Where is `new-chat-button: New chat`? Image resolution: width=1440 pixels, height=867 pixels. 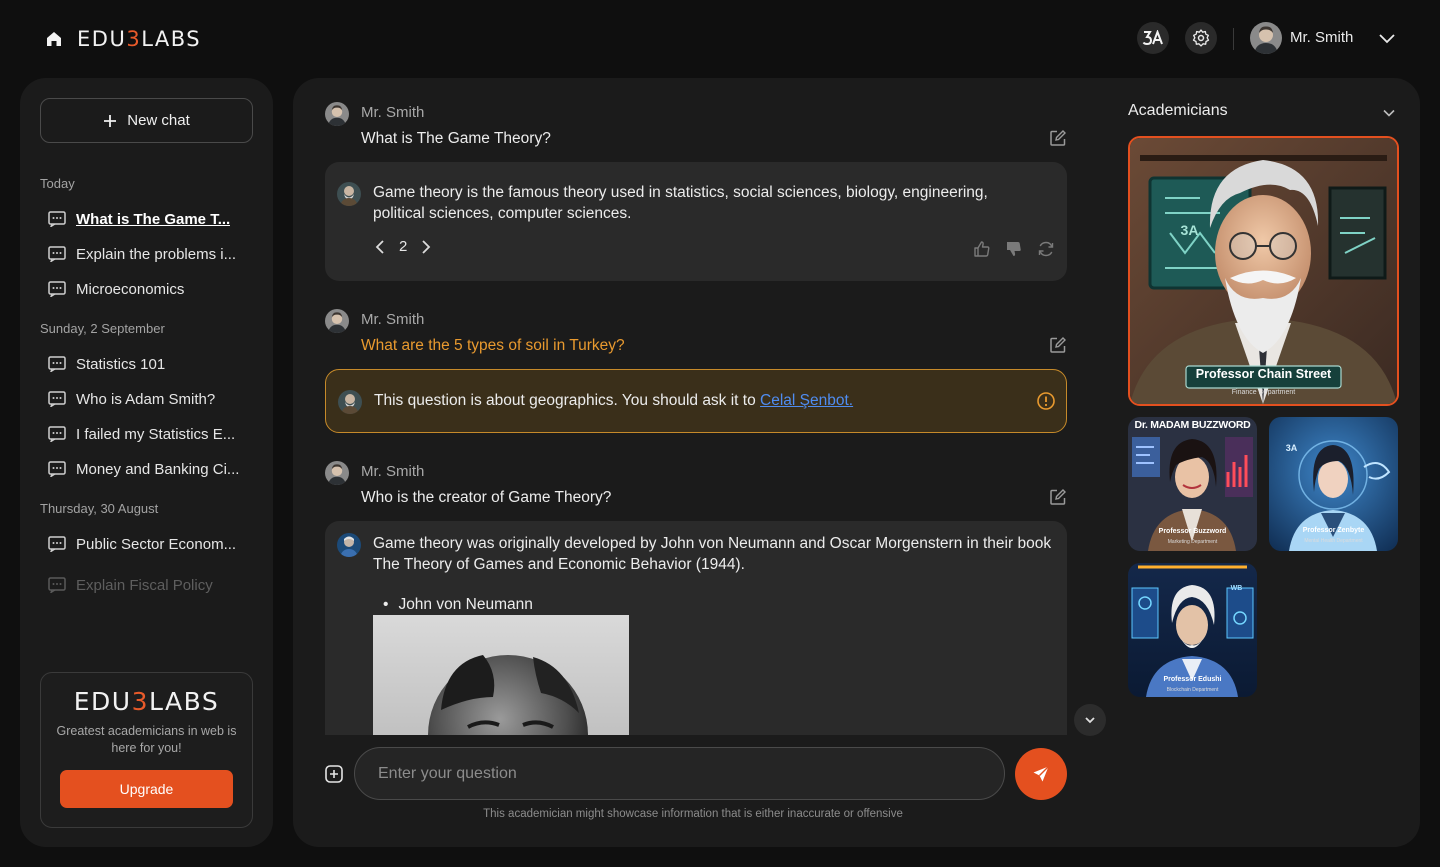 new-chat-button: New chat is located at coordinates (146, 120).